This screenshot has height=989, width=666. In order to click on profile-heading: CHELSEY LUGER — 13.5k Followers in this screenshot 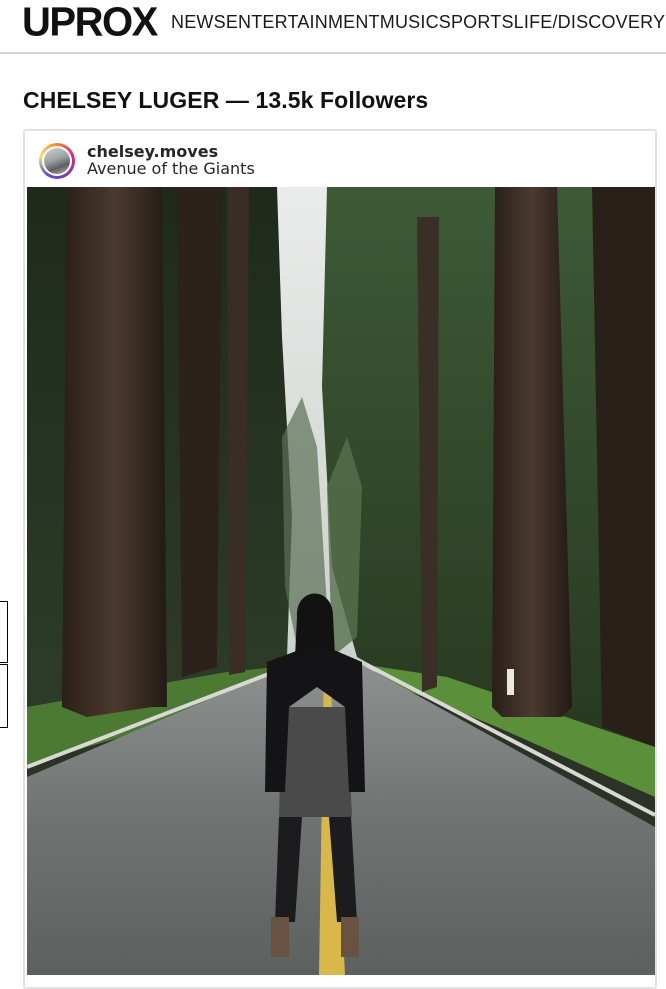, I will do `click(226, 100)`.